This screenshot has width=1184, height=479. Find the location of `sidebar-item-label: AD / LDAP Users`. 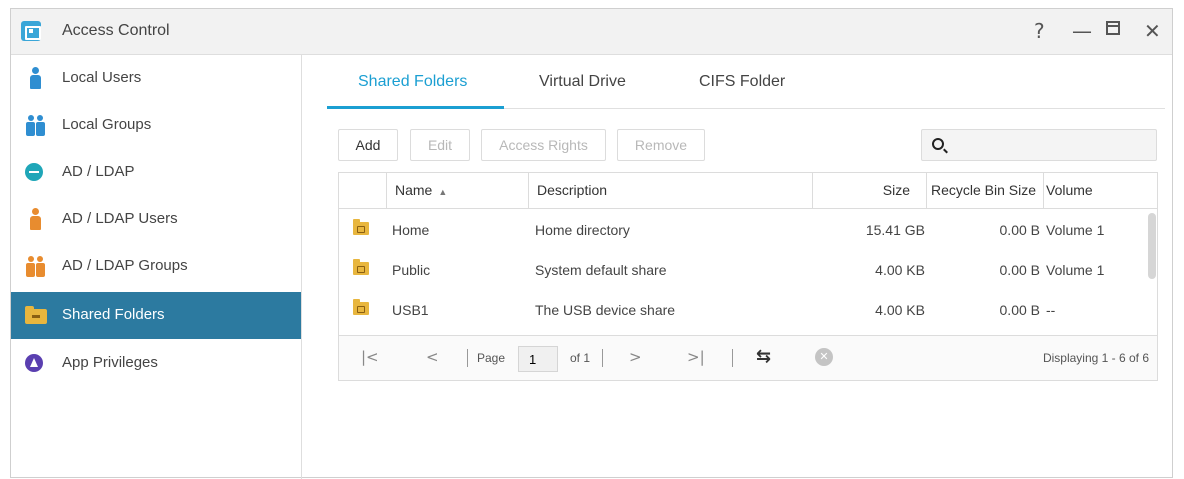

sidebar-item-label: AD / LDAP Users is located at coordinates (120, 218).